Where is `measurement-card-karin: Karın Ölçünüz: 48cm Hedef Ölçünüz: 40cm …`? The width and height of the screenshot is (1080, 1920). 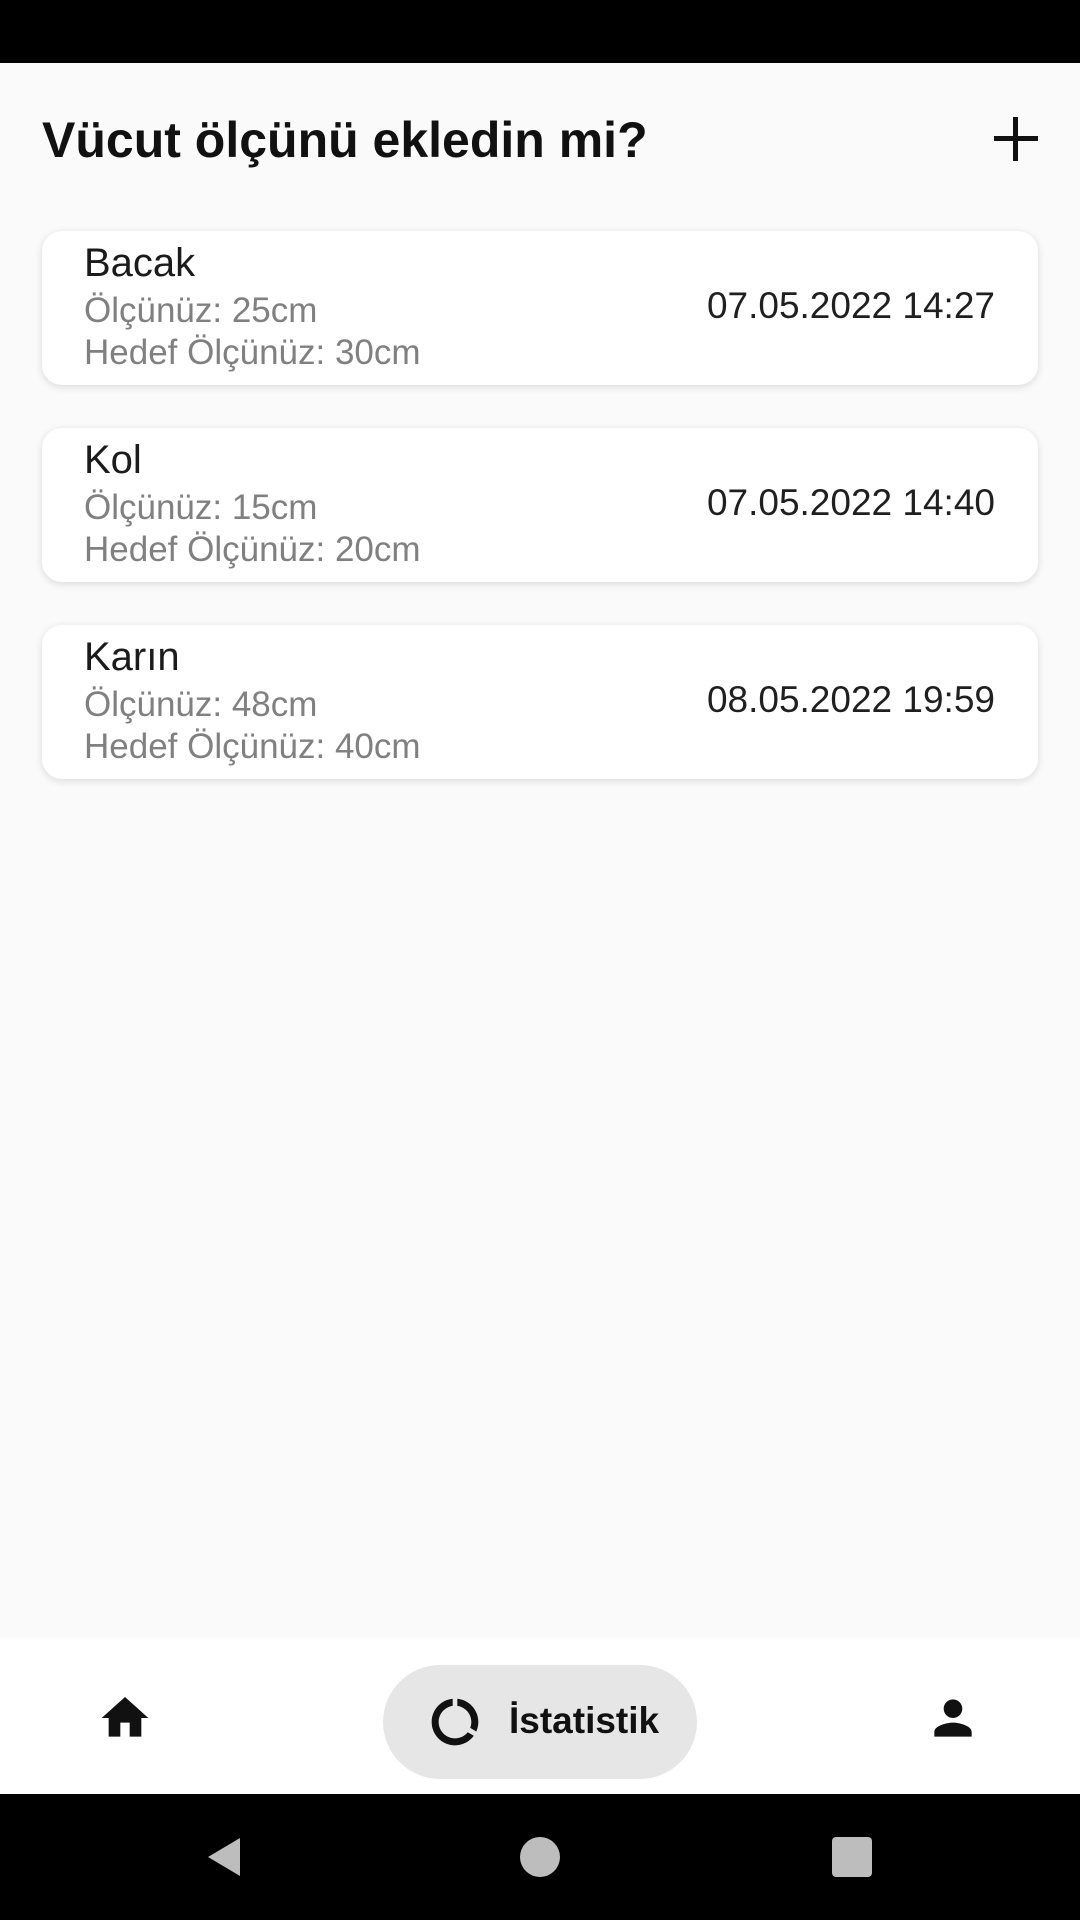 measurement-card-karin: Karın Ölçünüz: 48cm Hedef Ölçünüz: 40cm … is located at coordinates (540, 702).